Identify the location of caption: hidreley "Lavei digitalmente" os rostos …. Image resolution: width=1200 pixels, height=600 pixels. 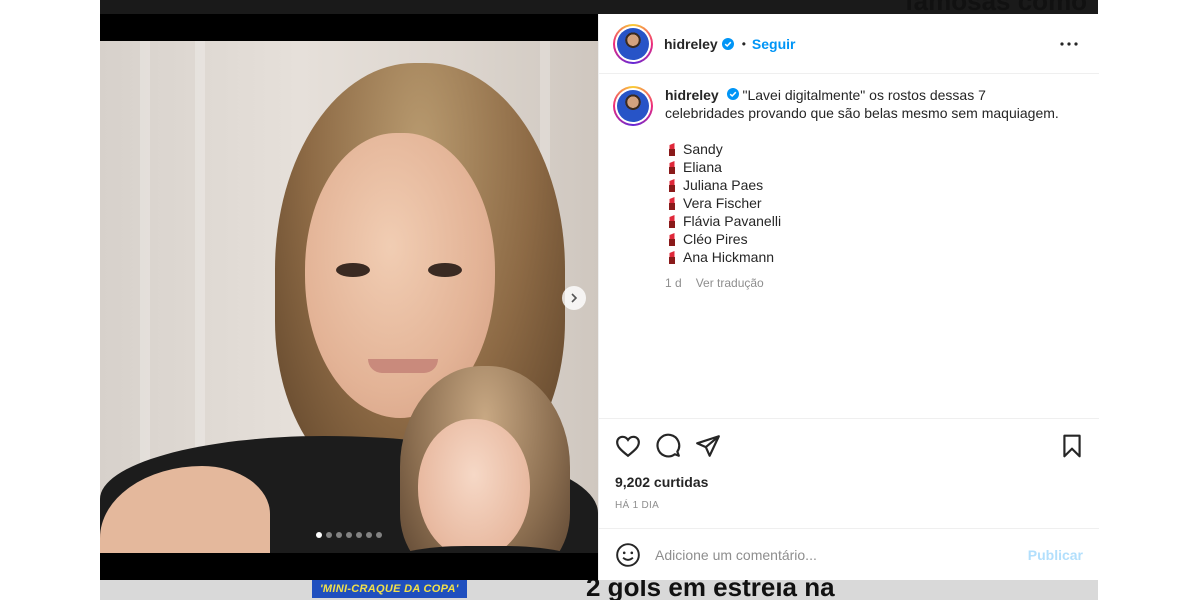
(849, 189).